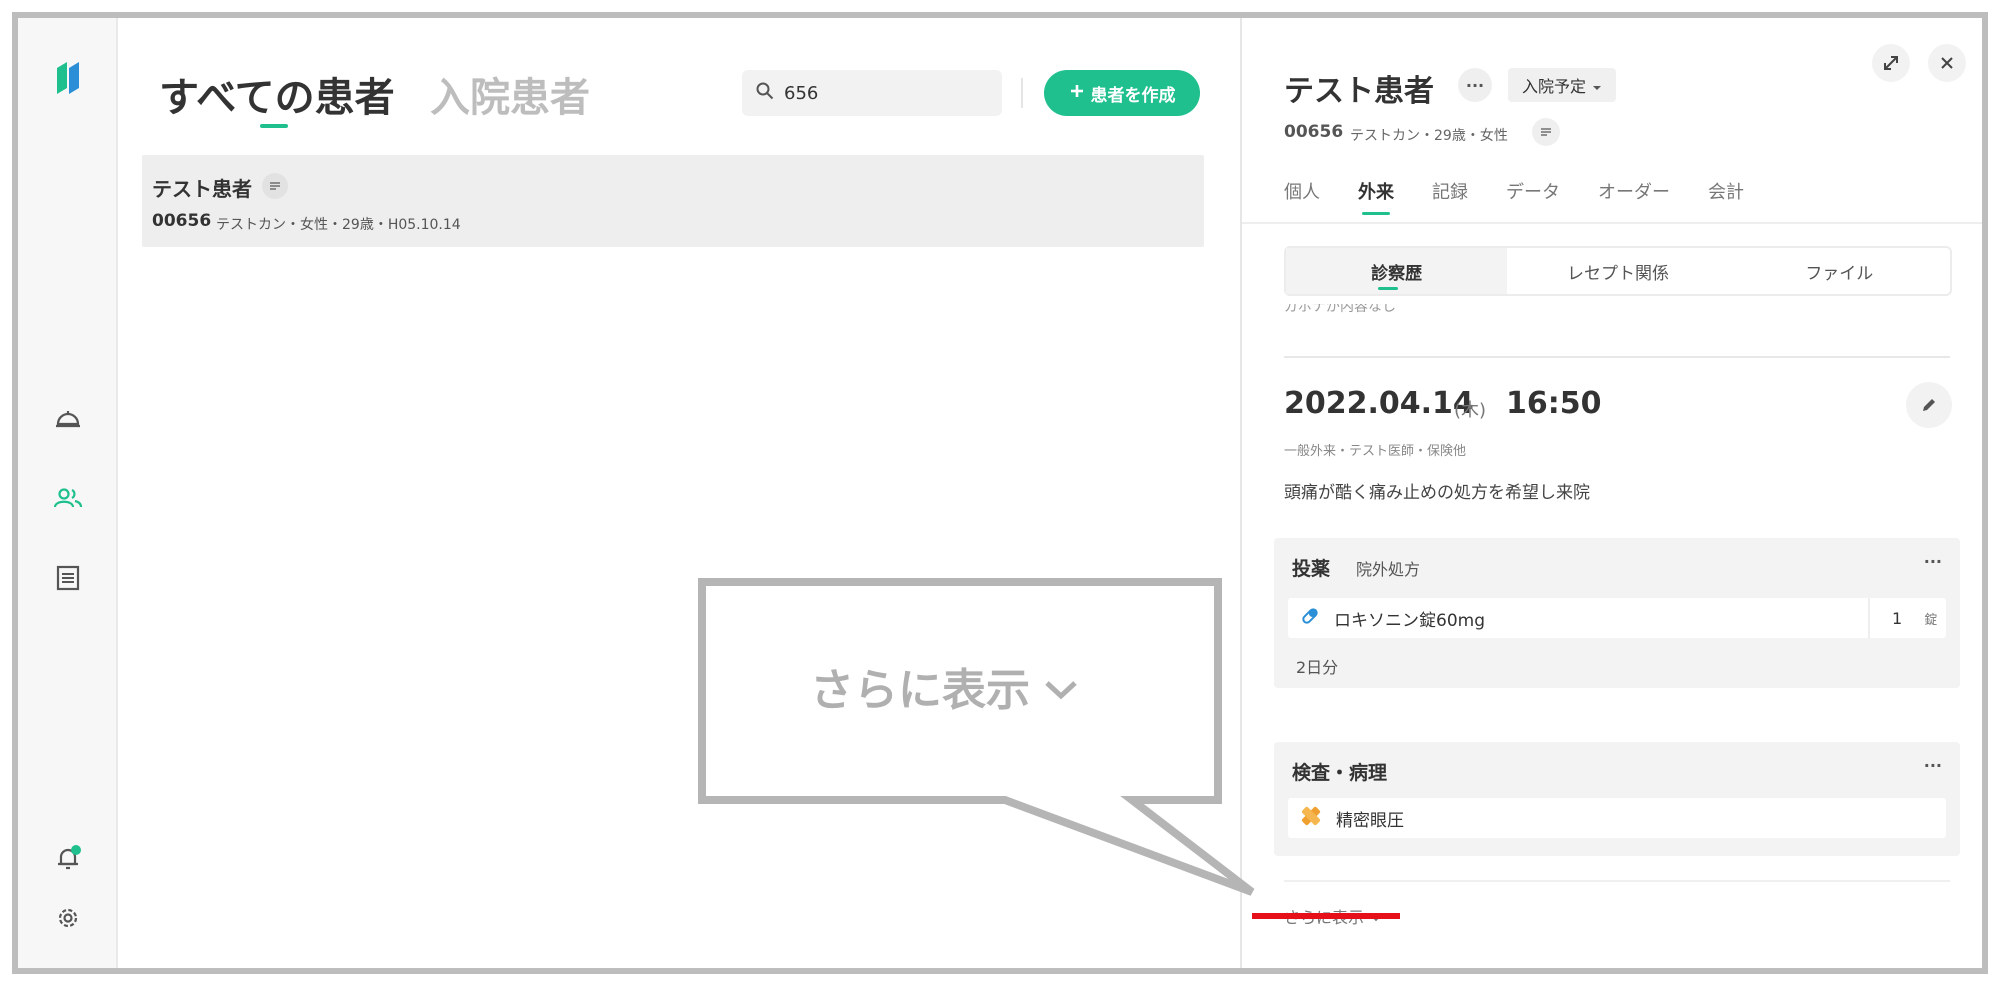 The image size is (2000, 986). What do you see at coordinates (765, 93) in the screenshot?
I see `search-icon` at bounding box center [765, 93].